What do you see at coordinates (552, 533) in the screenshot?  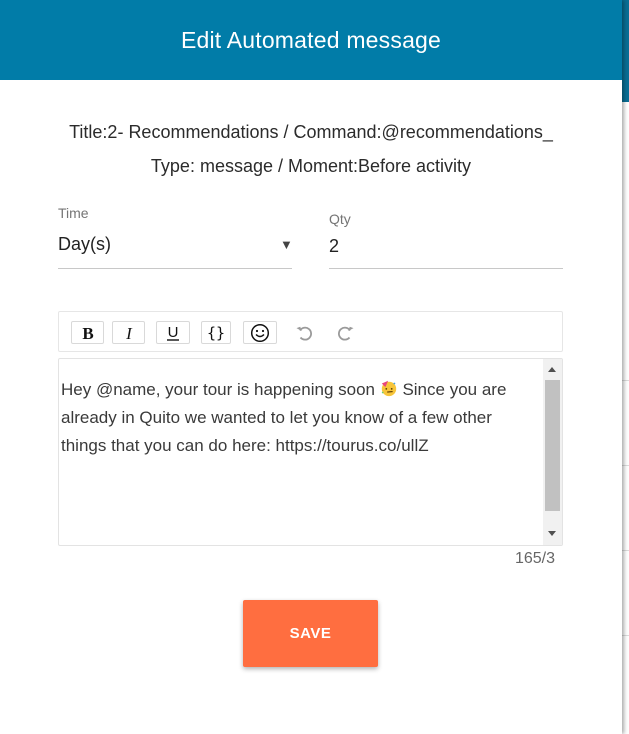 I see `scroll-down-arrow-icon` at bounding box center [552, 533].